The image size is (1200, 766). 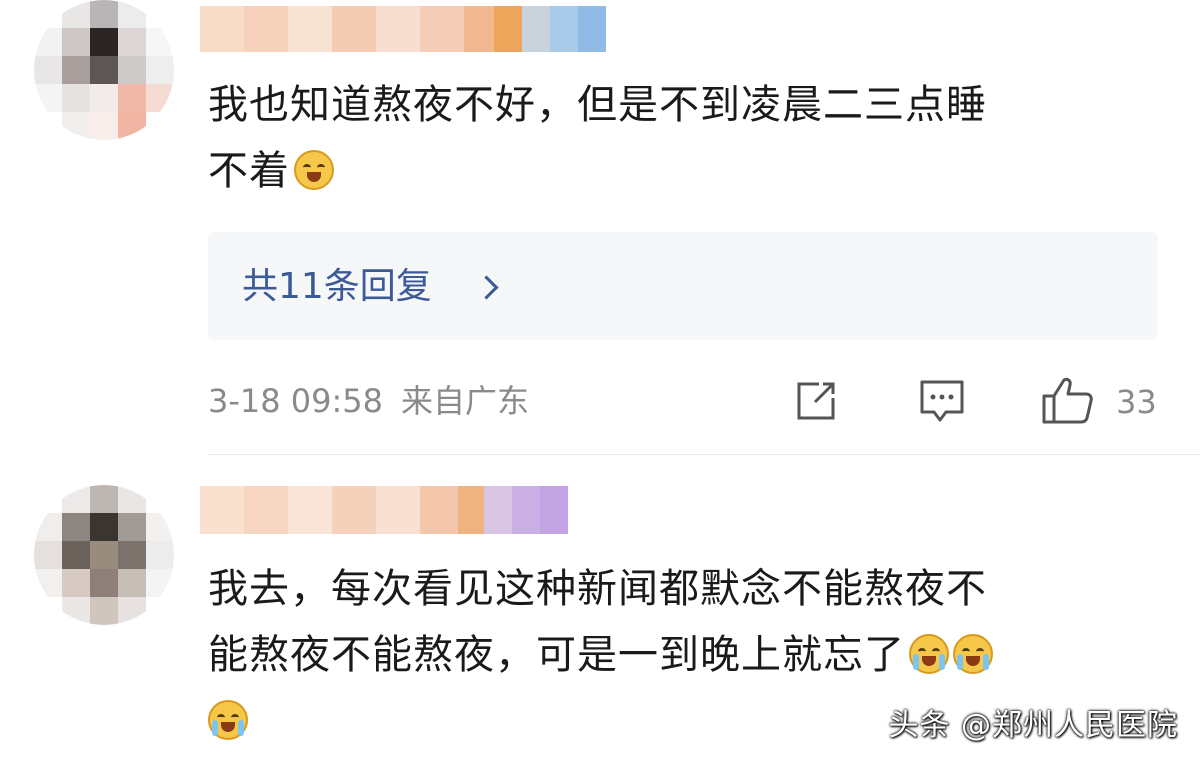 I want to click on divider, so click(x=704, y=454).